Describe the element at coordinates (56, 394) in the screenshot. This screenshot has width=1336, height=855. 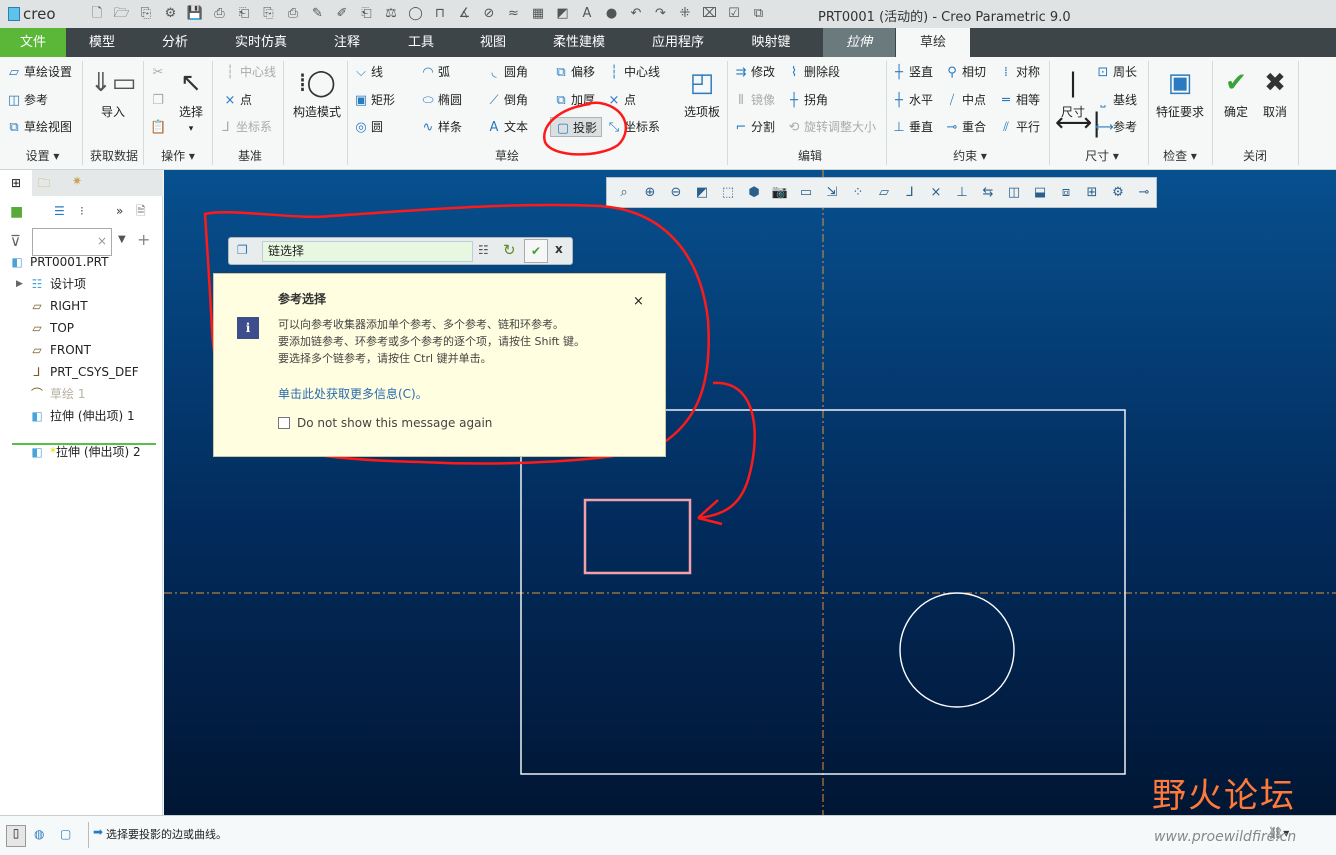
I see `model-tree-item: ⌒ 草绘 1` at that location.